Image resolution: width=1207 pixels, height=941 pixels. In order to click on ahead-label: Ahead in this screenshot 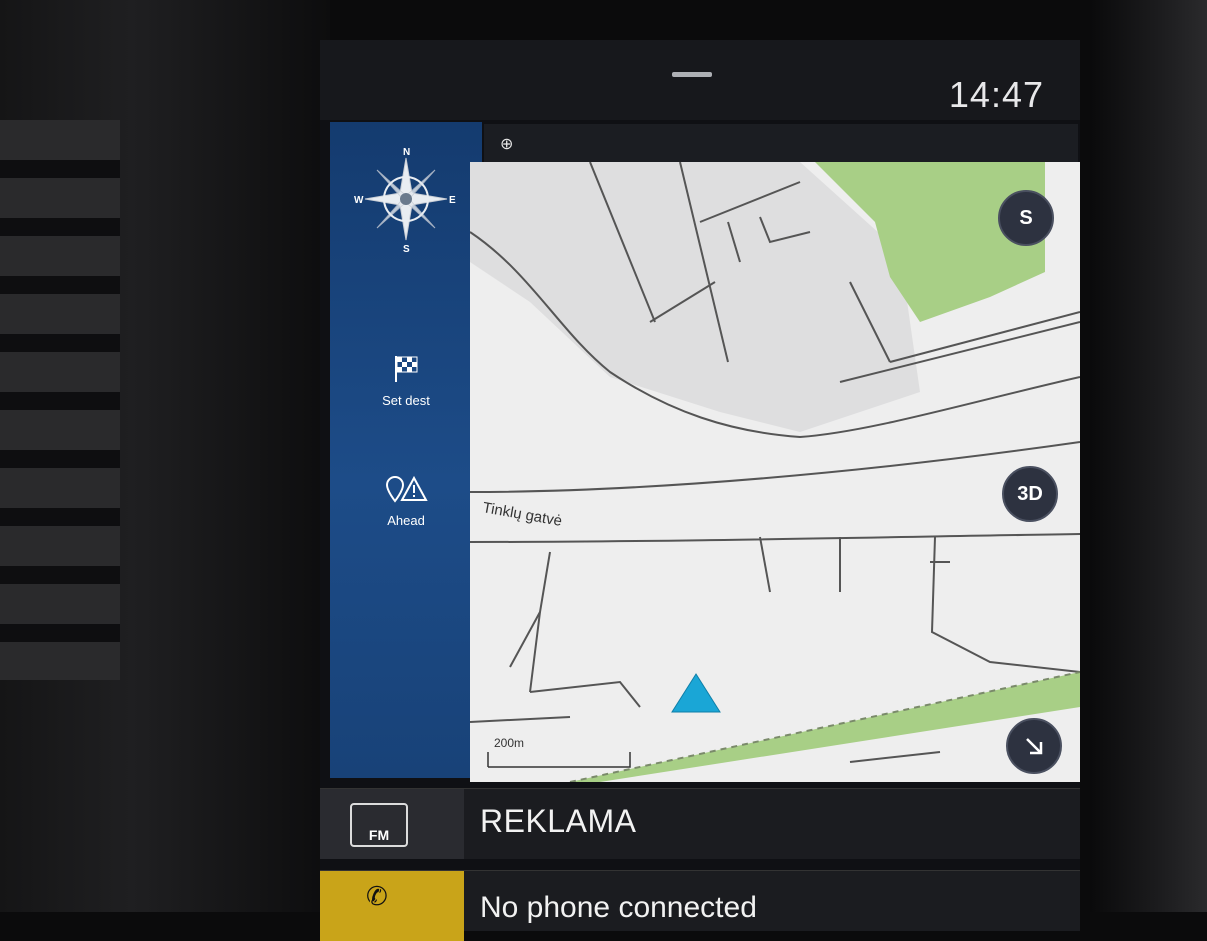, I will do `click(406, 520)`.